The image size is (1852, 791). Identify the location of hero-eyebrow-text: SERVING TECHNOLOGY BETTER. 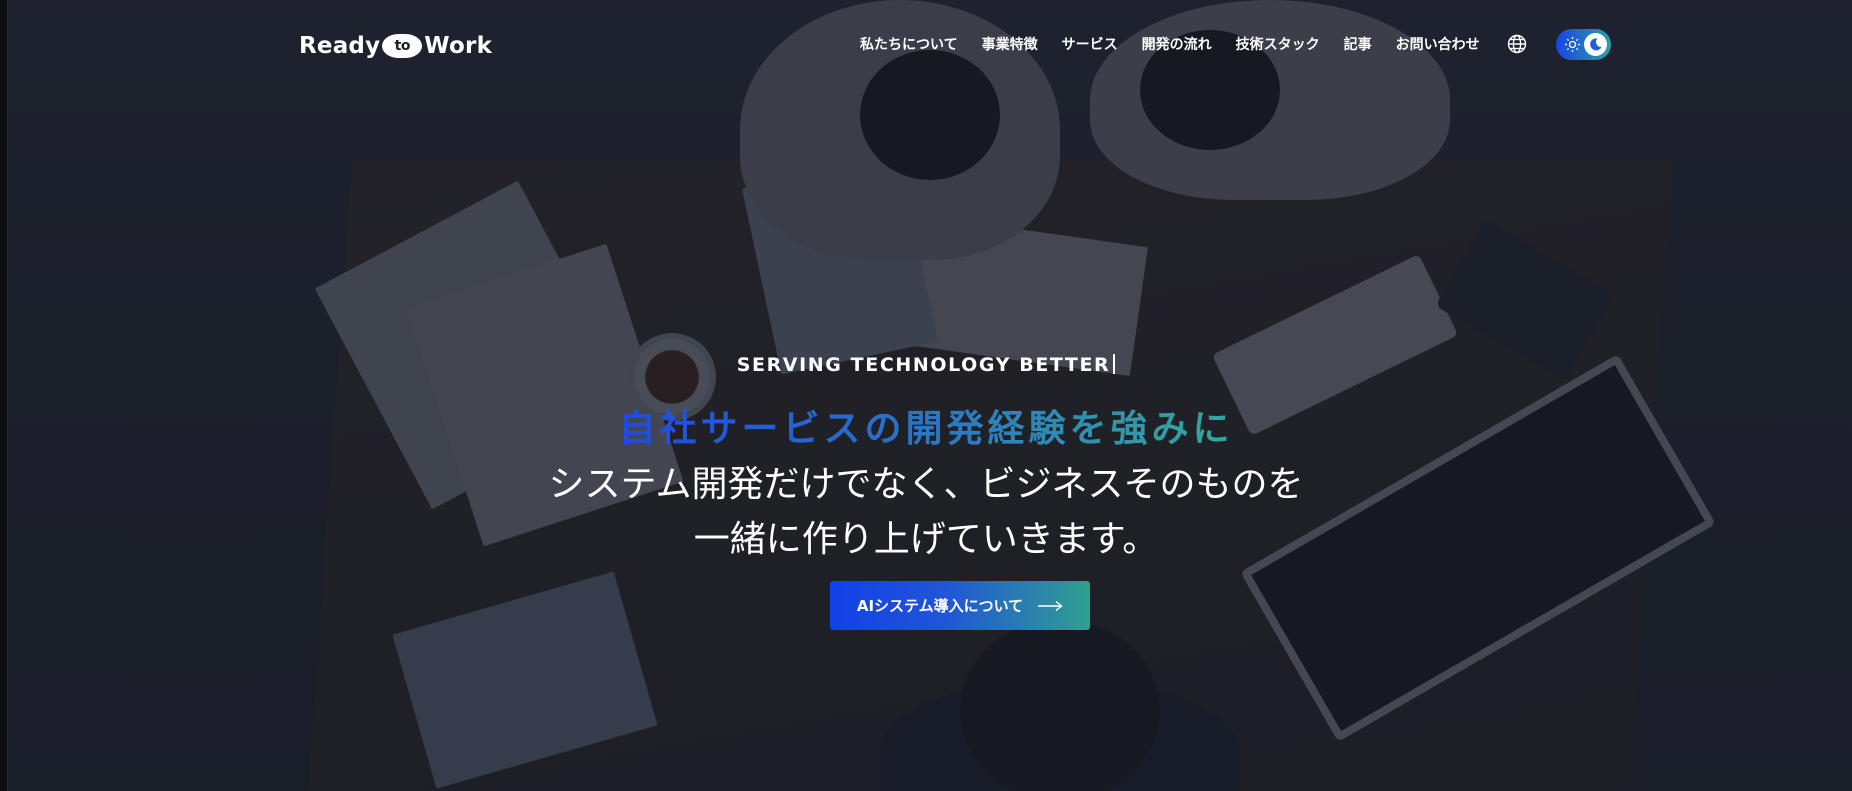
(923, 365).